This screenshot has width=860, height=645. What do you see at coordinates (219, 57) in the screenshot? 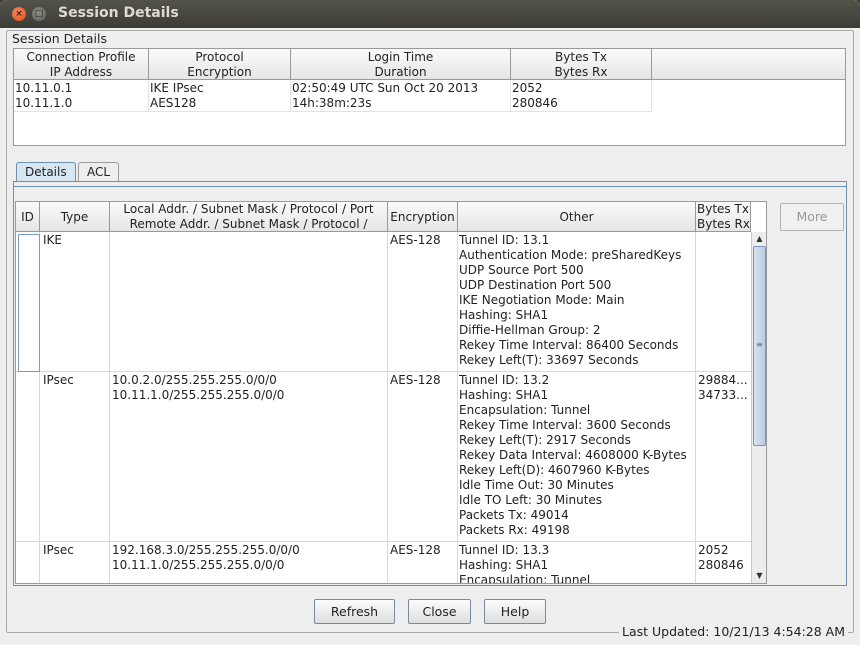
I see `header-line: Protocol` at bounding box center [219, 57].